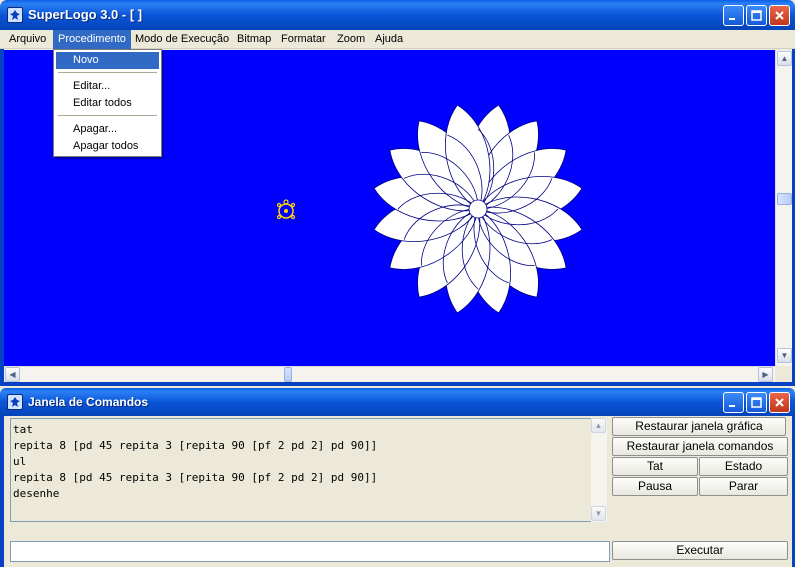  I want to click on cmd-minimize-button, so click(733, 402).